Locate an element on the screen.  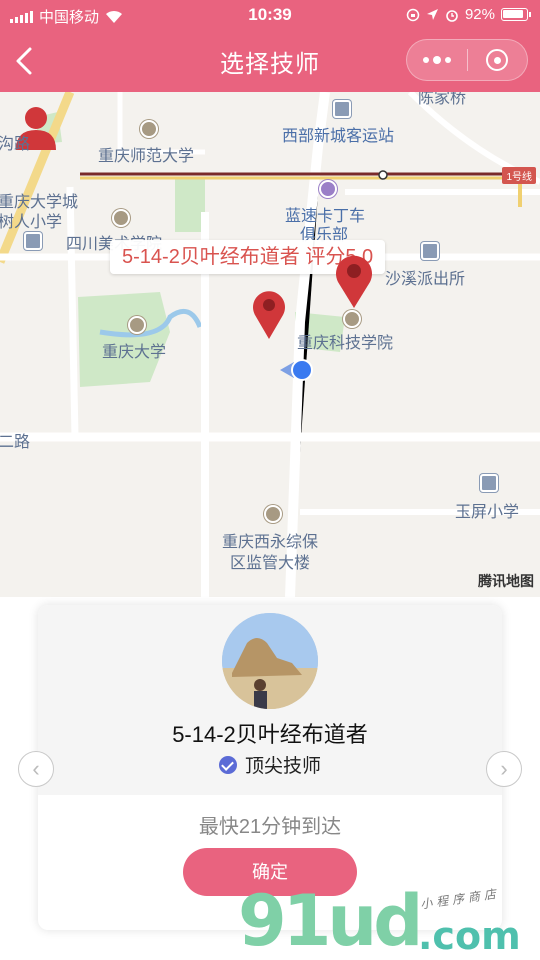
rotation-lock-icon is located at coordinates (413, 14).